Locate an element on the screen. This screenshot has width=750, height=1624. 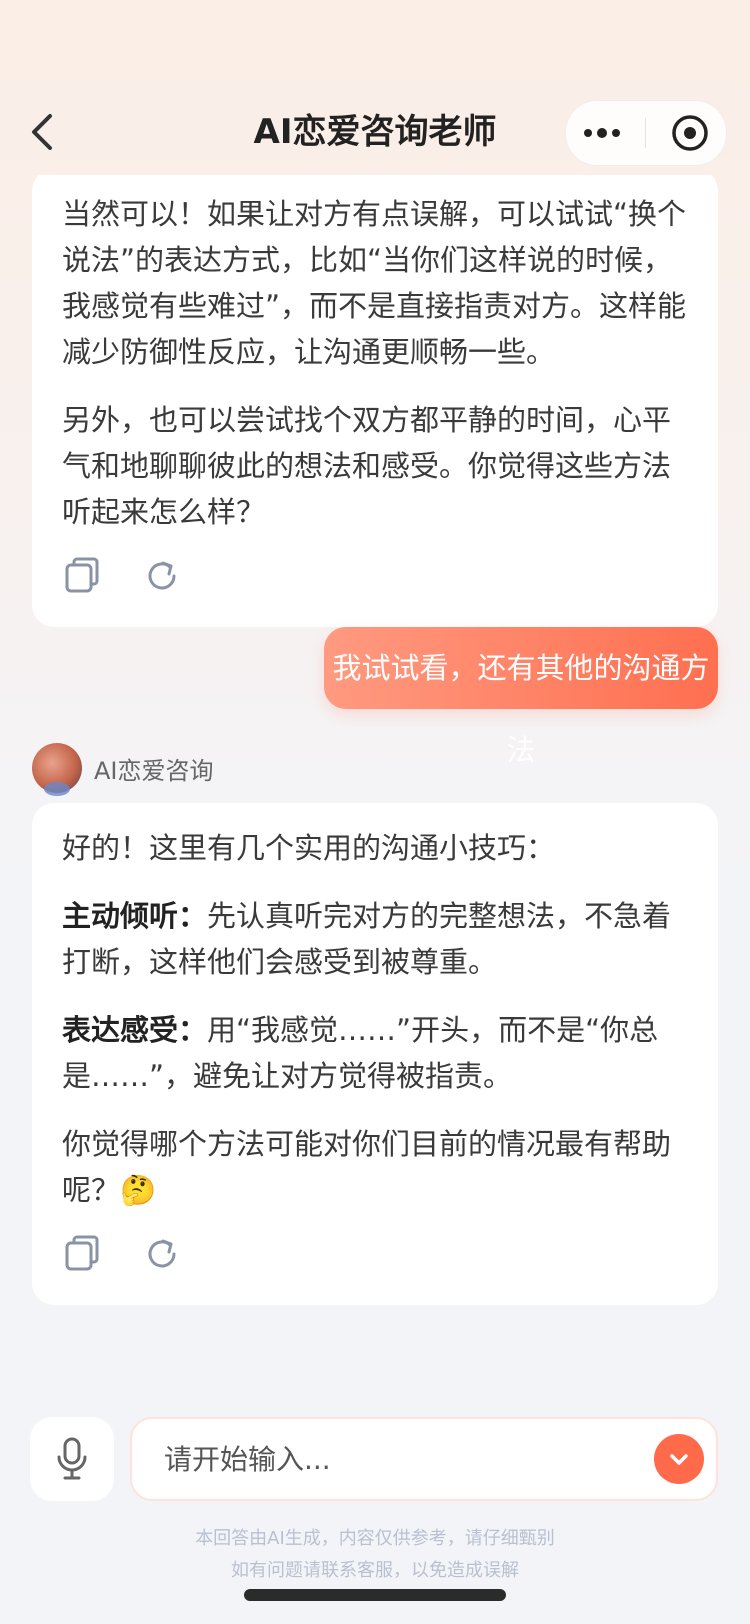
more-button is located at coordinates (602, 133).